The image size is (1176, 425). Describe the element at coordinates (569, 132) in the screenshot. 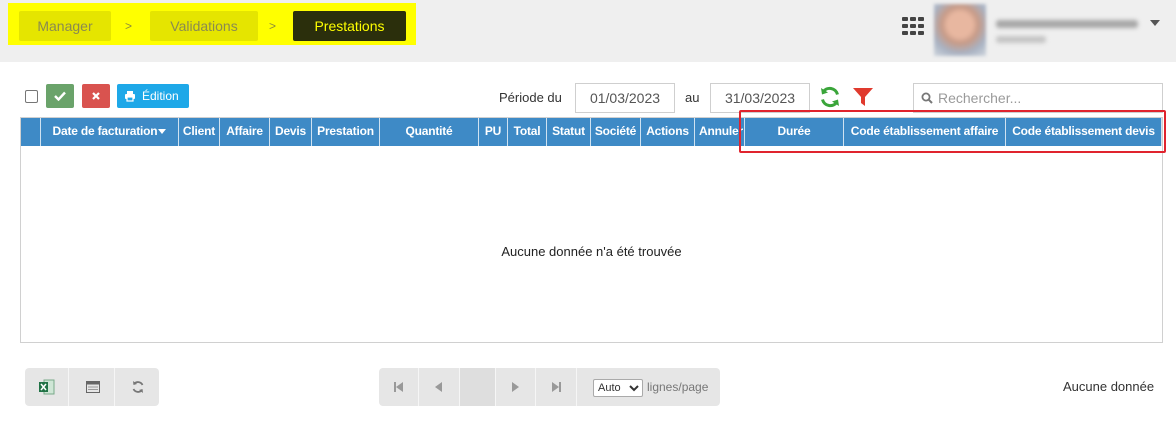

I see `column-statut: Statut` at that location.